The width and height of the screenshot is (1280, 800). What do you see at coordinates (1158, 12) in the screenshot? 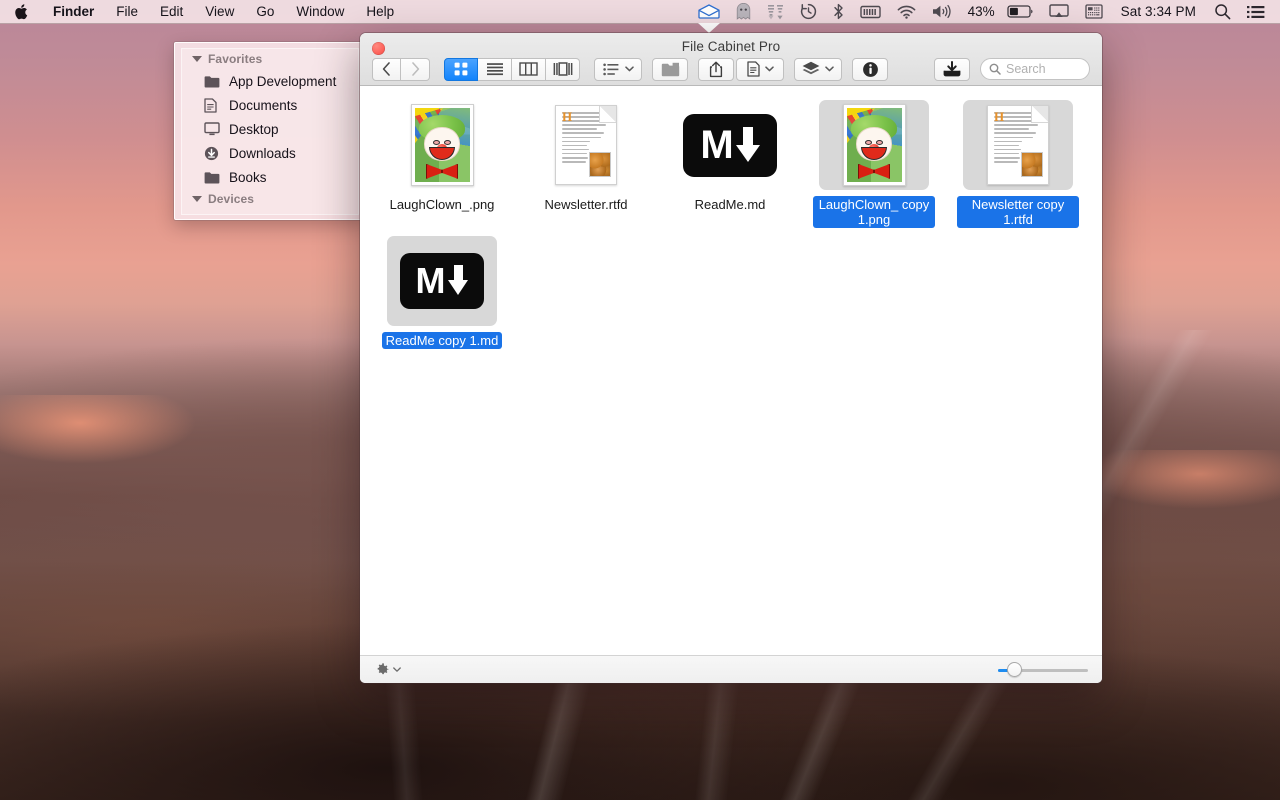
I see `menu-bar-clock: Sat 3:34 PM` at bounding box center [1158, 12].